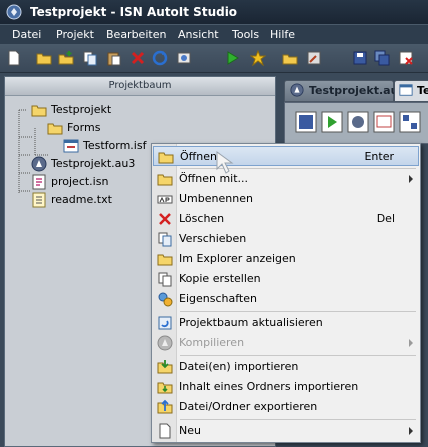 This screenshot has width=428, height=447. What do you see at coordinates (286, 239) in the screenshot?
I see `menu-item-move: Verschieben` at bounding box center [286, 239].